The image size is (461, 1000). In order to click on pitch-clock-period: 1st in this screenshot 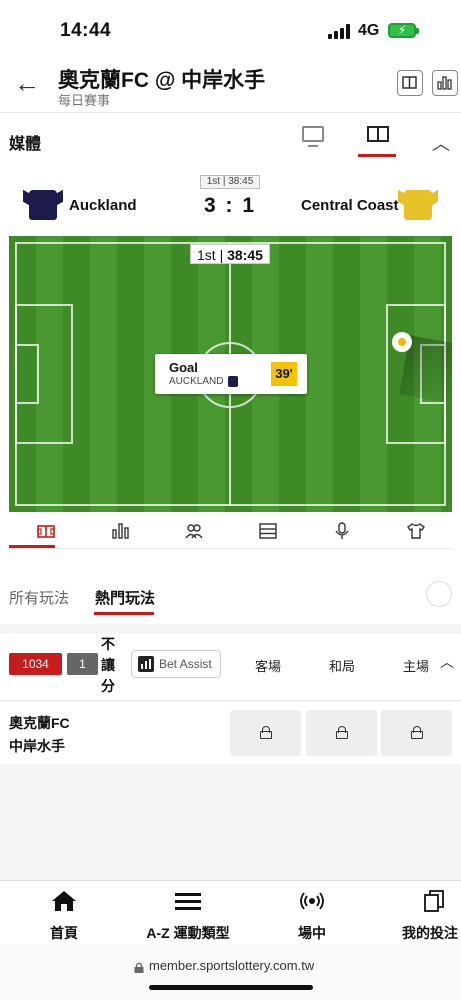, I will do `click(206, 255)`.